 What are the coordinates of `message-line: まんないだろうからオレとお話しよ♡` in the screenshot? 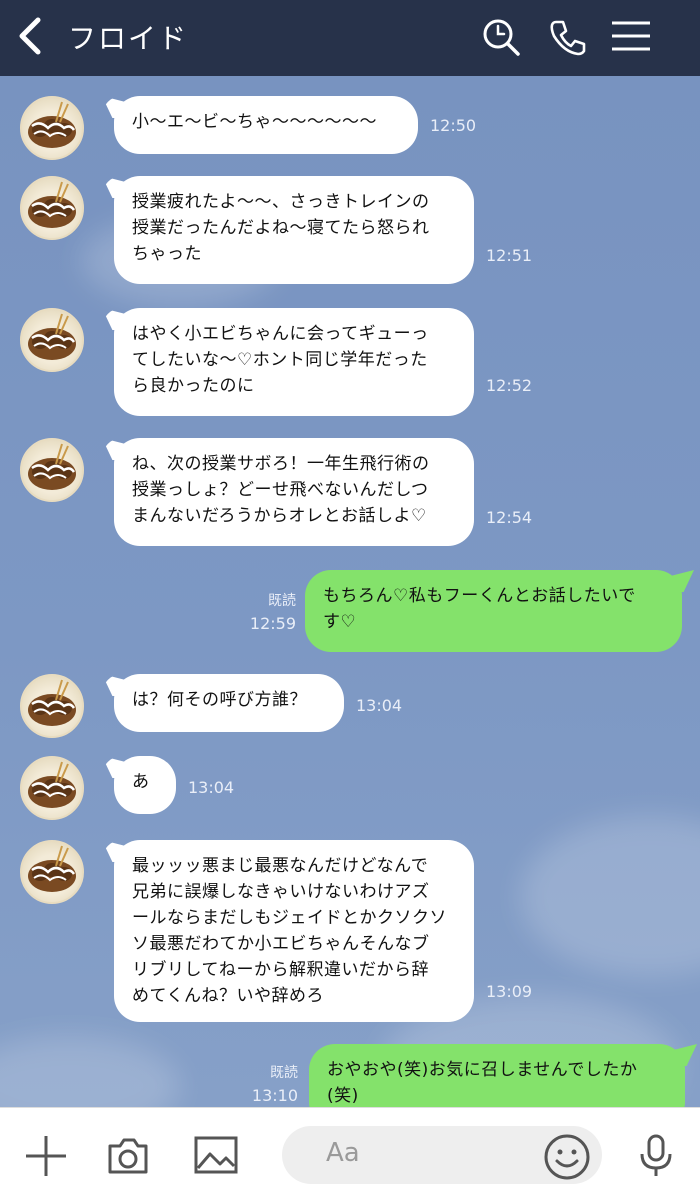 It's located at (279, 516).